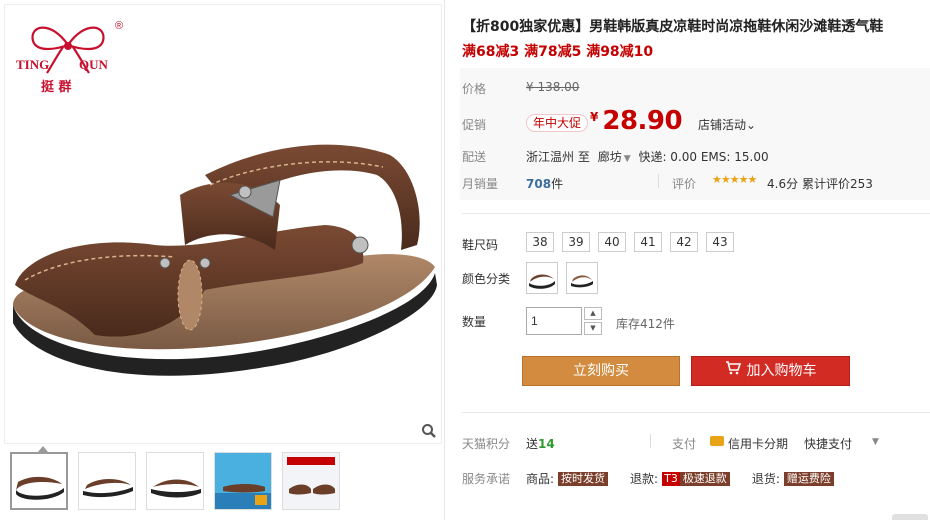 This screenshot has width=930, height=520. I want to click on stock-count: 库存412件, so click(645, 324).